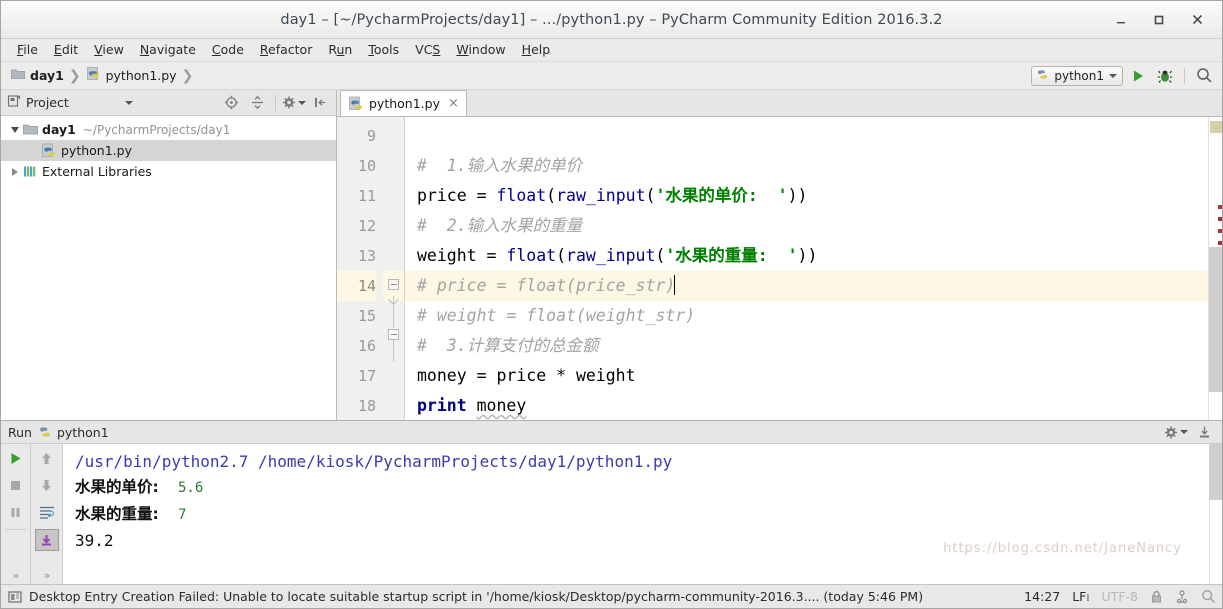 Image resolution: width=1223 pixels, height=609 pixels. I want to click on line-number: 10, so click(366, 166).